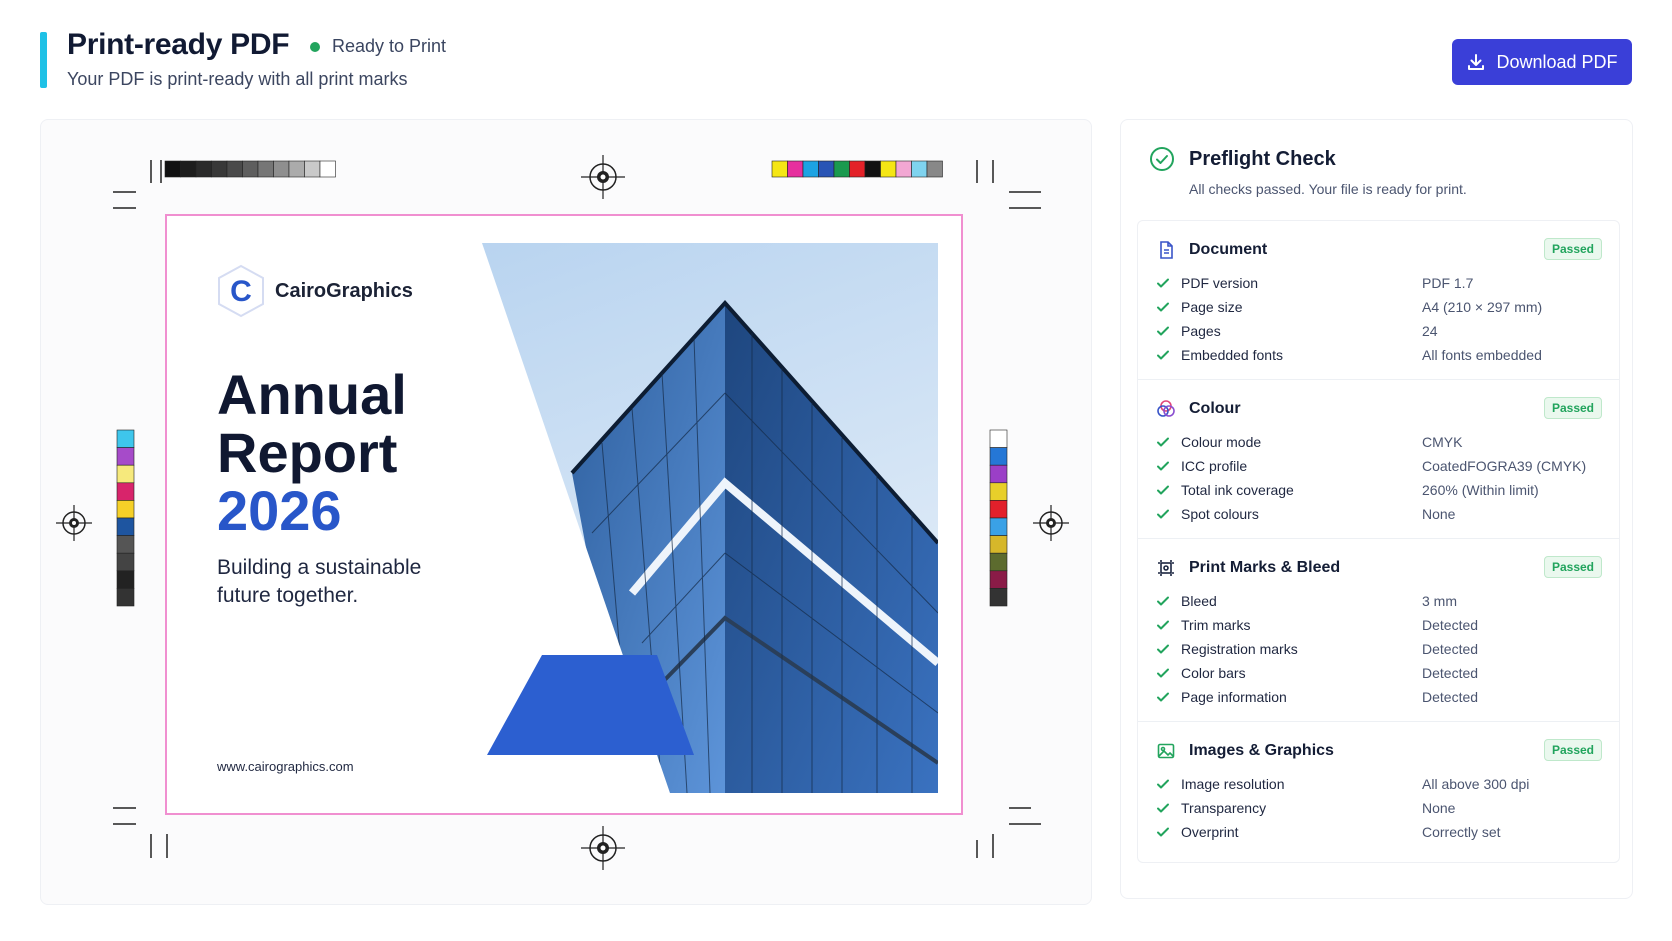  I want to click on report-title-line1: Annual, so click(312, 394).